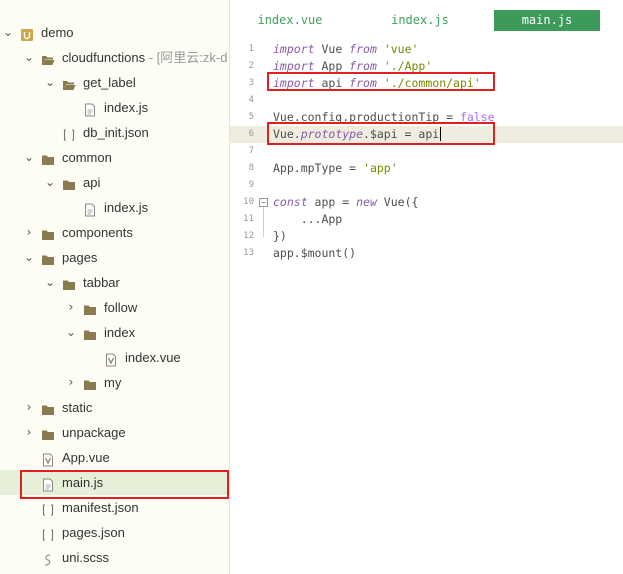 This screenshot has width=623, height=574. Describe the element at coordinates (426, 83) in the screenshot. I see `code-line: 3 import api from './common/api'` at that location.